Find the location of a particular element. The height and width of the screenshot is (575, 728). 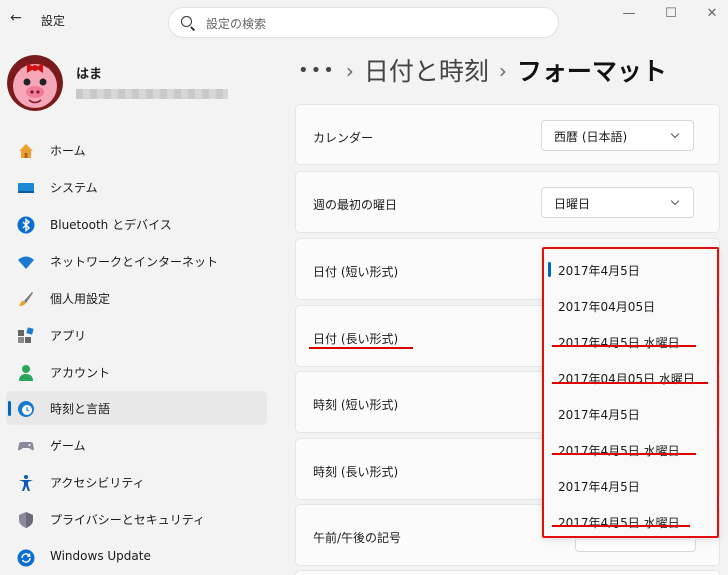

setting-label: 時刻 (短い形式) is located at coordinates (356, 405).